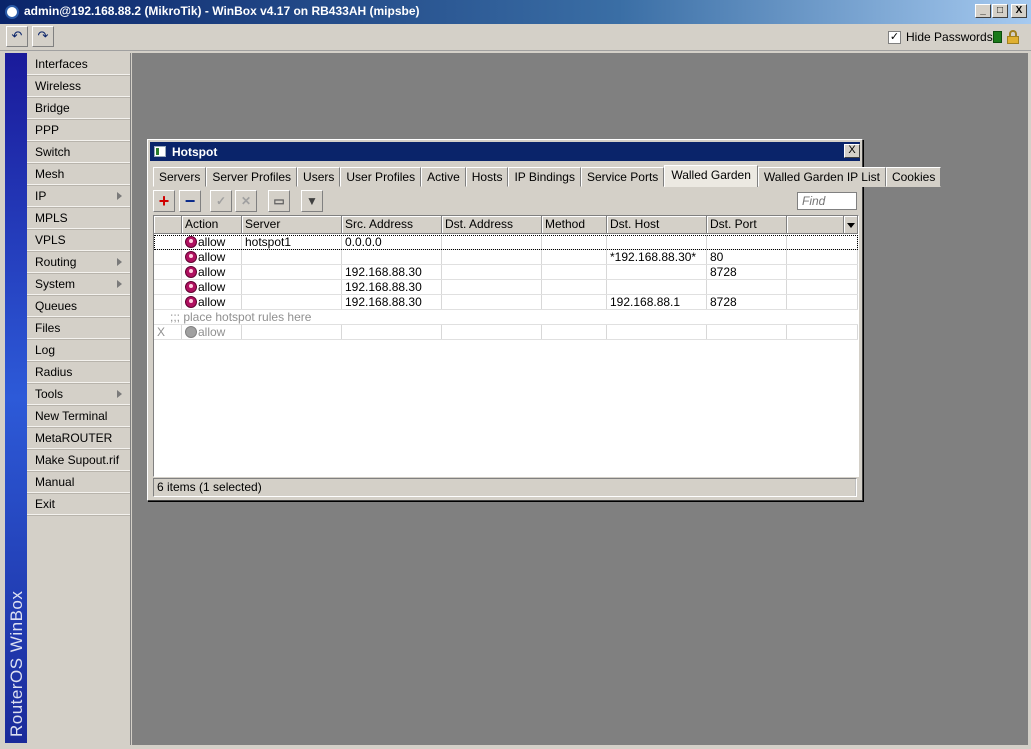 Image resolution: width=1031 pixels, height=749 pixels. What do you see at coordinates (78, 306) in the screenshot?
I see `sidebar-item-queues: Queues` at bounding box center [78, 306].